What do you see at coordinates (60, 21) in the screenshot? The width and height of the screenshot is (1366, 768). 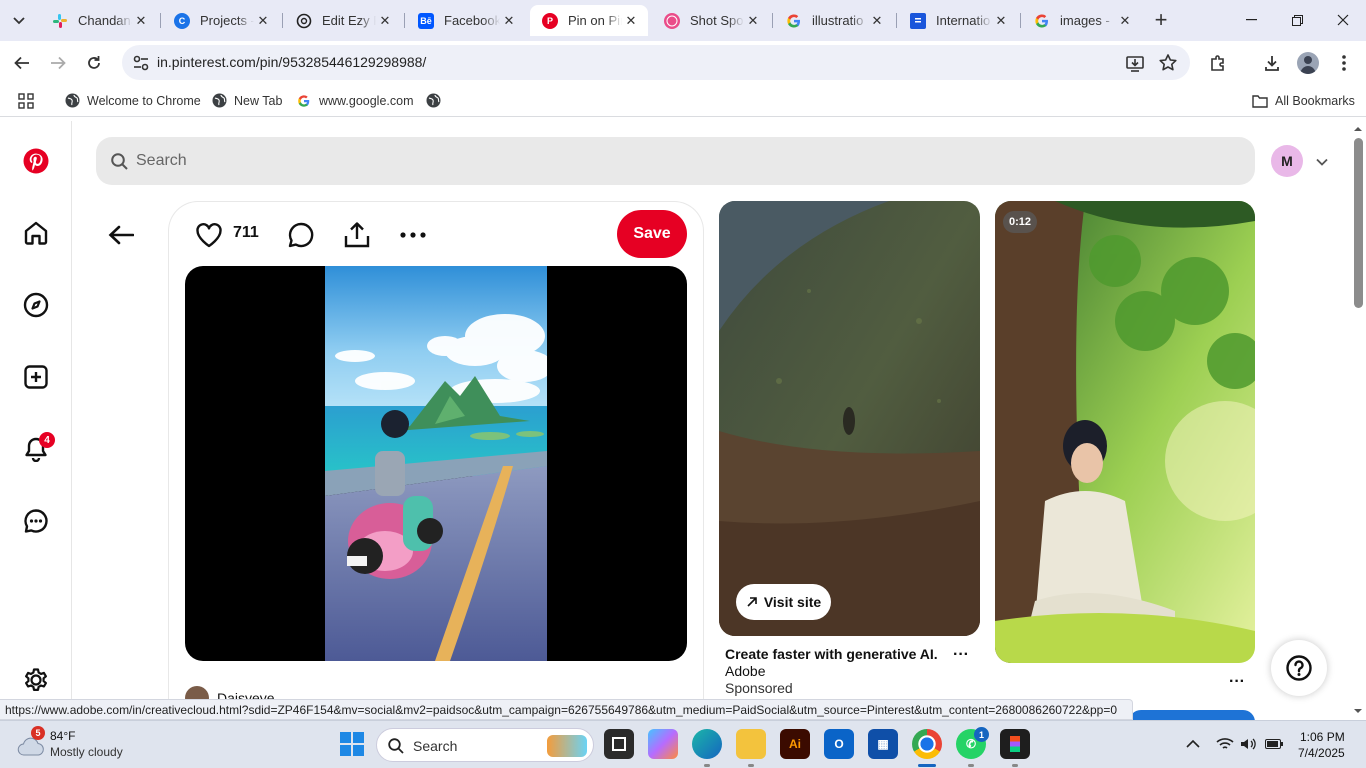 I see `slack-icon` at bounding box center [60, 21].